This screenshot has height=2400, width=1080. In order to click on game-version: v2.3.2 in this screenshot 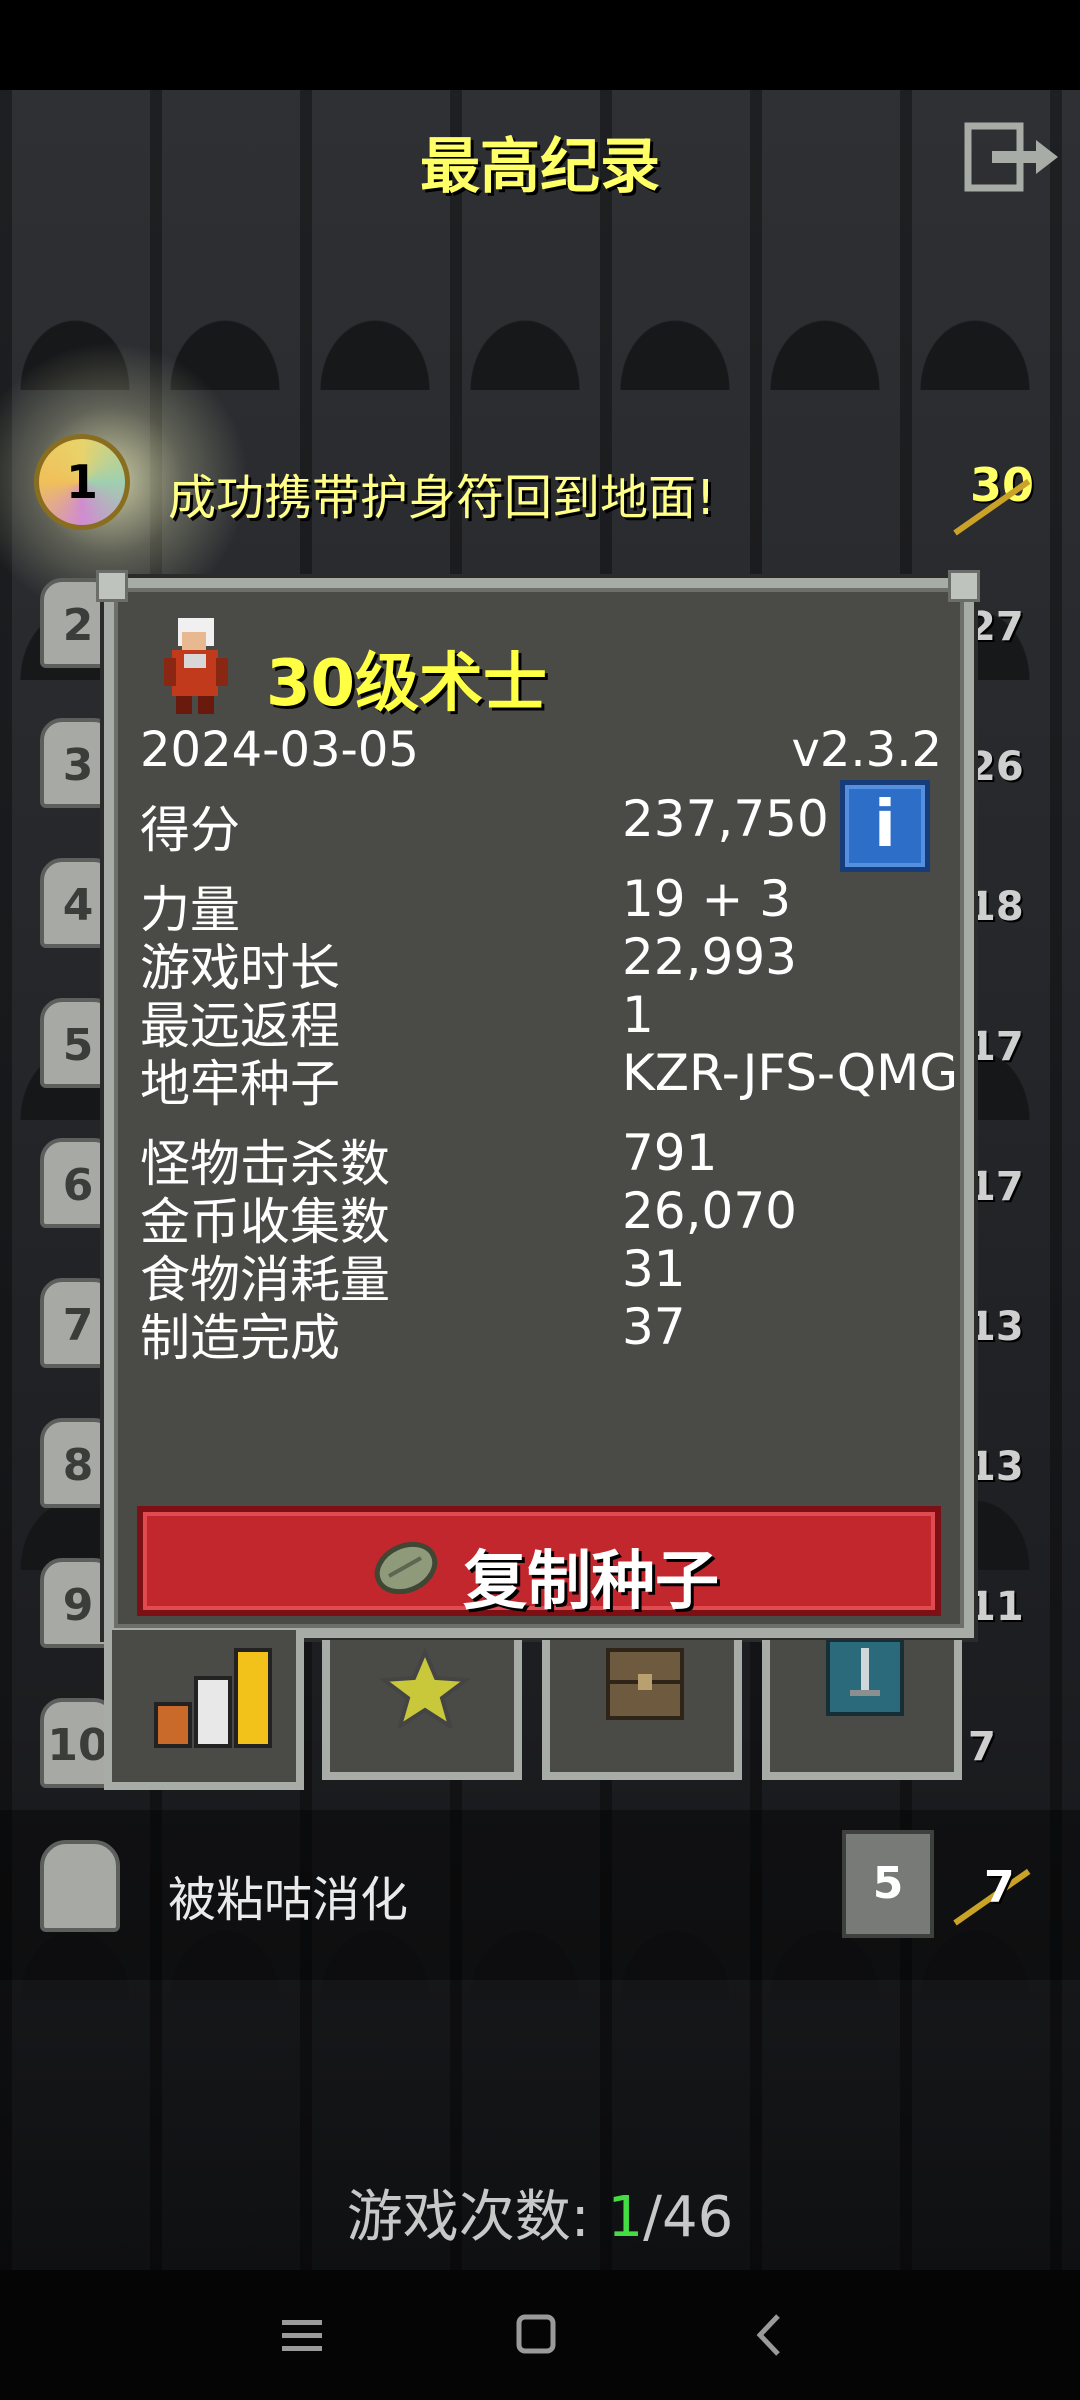, I will do `click(866, 750)`.